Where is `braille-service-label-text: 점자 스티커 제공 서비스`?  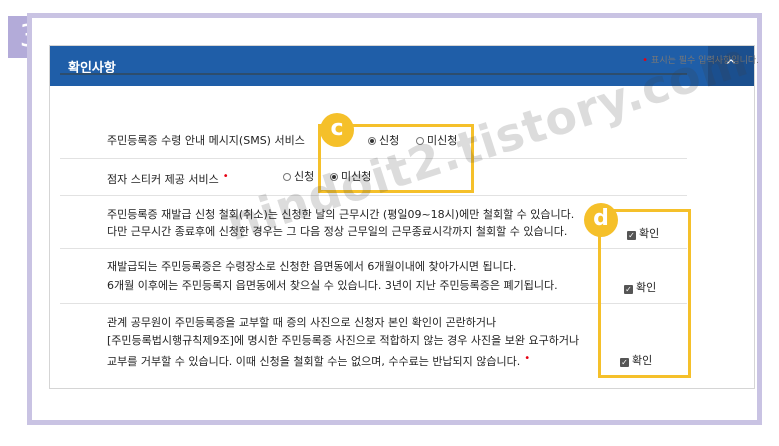
braille-service-label-text: 점자 스티커 제공 서비스 is located at coordinates (163, 179).